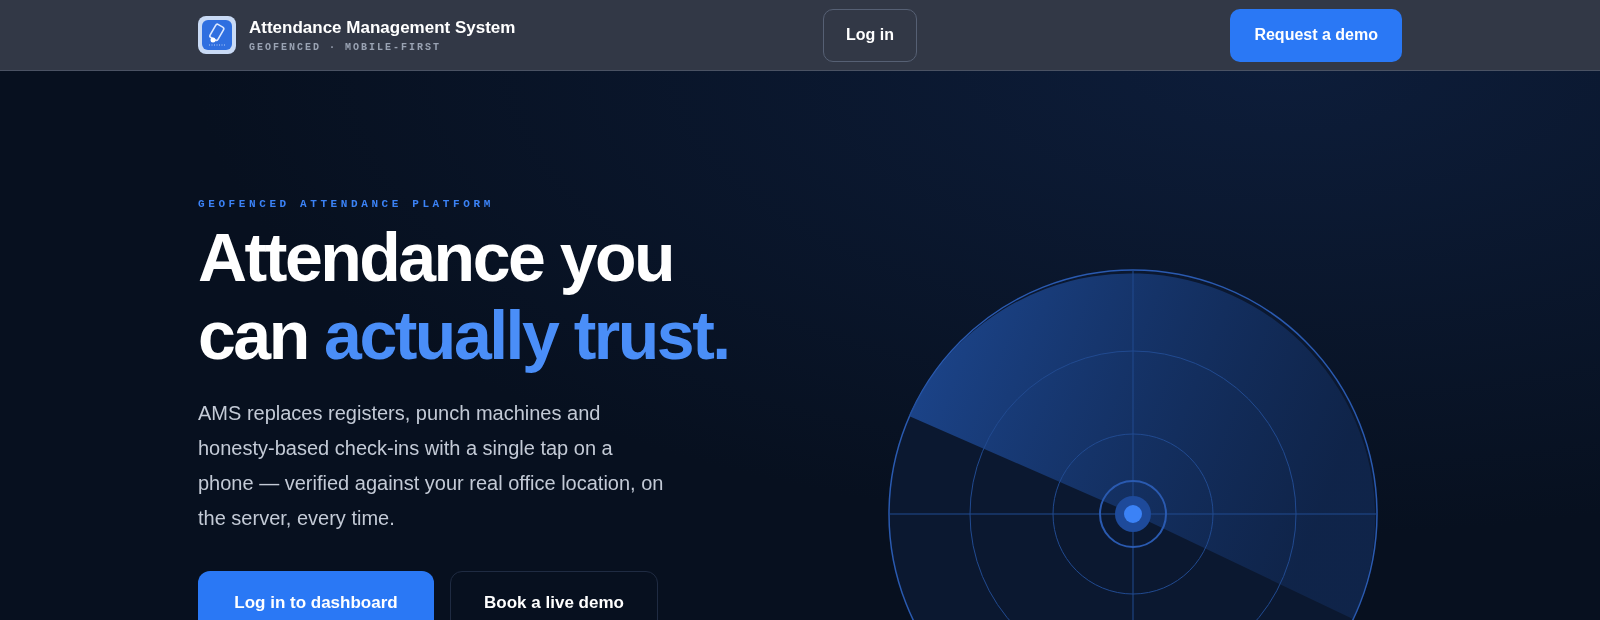  Describe the element at coordinates (316, 595) in the screenshot. I see `dashboard-button: Log in to dashboard` at that location.